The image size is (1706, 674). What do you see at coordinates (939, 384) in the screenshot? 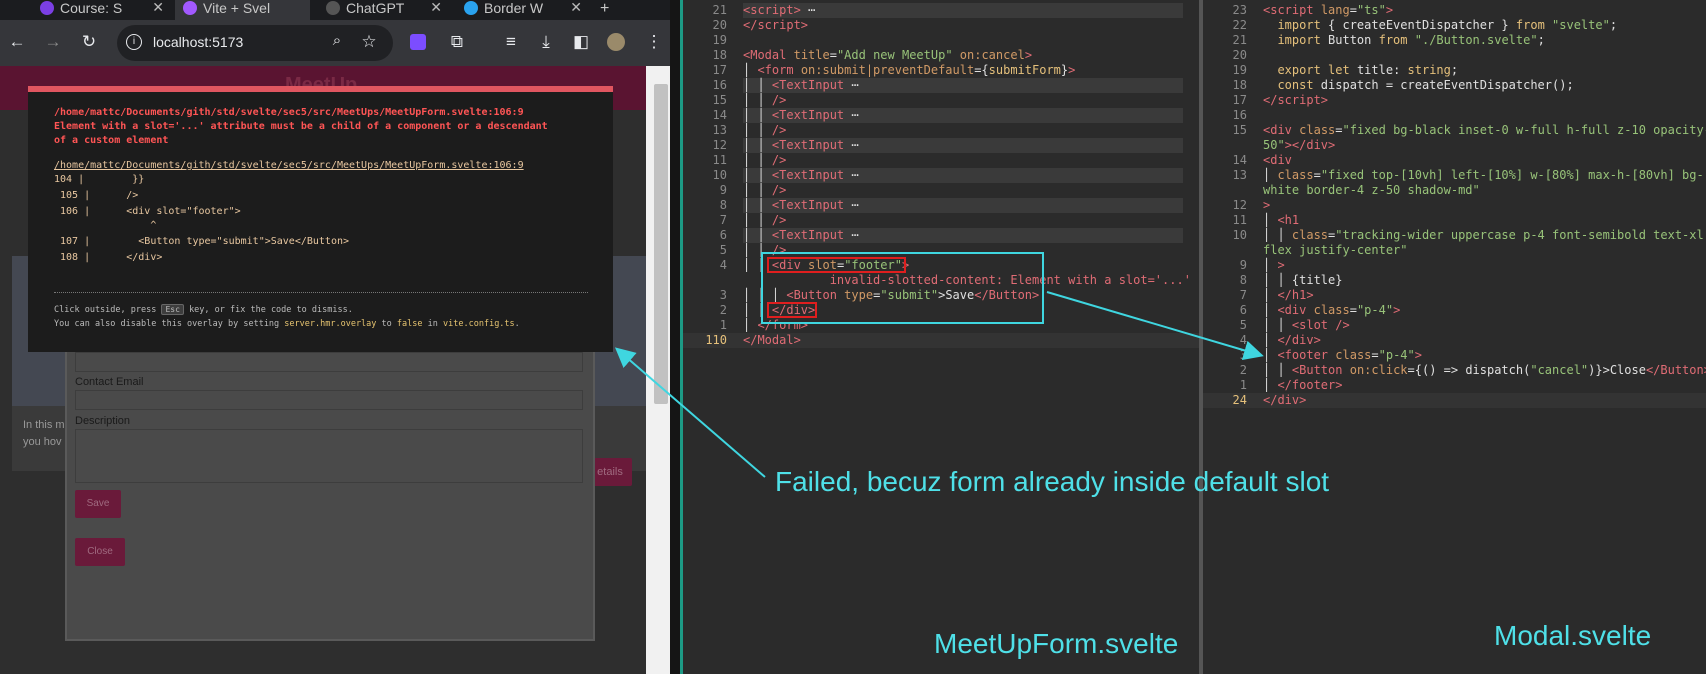
I see `annotation-arrows` at bounding box center [939, 384].